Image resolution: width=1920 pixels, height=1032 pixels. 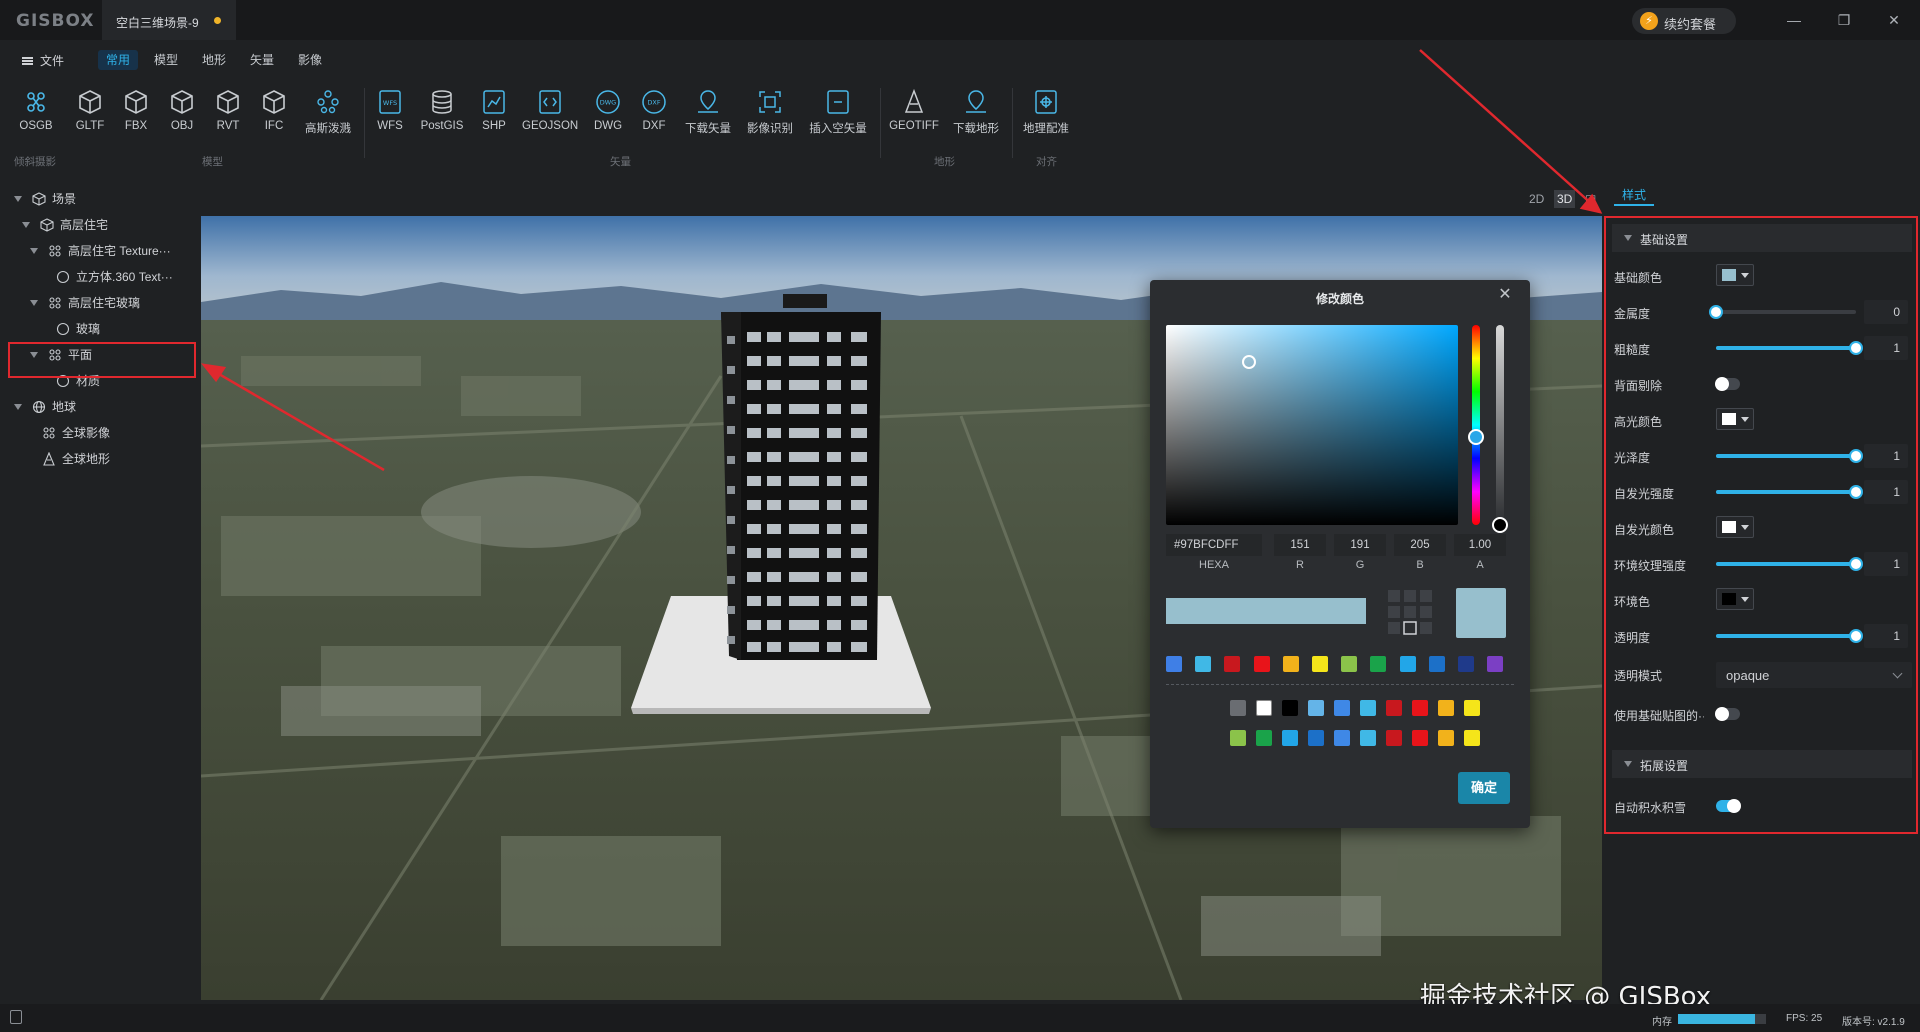 What do you see at coordinates (136, 117) in the screenshot?
I see `ribbon-fbx-button: FBX` at bounding box center [136, 117].